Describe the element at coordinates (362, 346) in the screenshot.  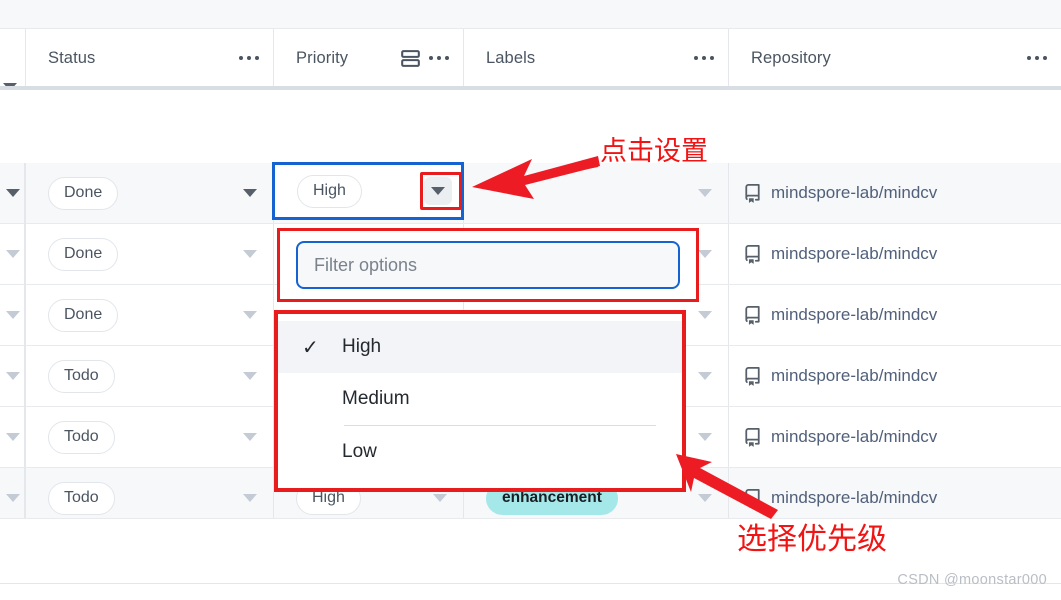
I see `option-label: High` at that location.